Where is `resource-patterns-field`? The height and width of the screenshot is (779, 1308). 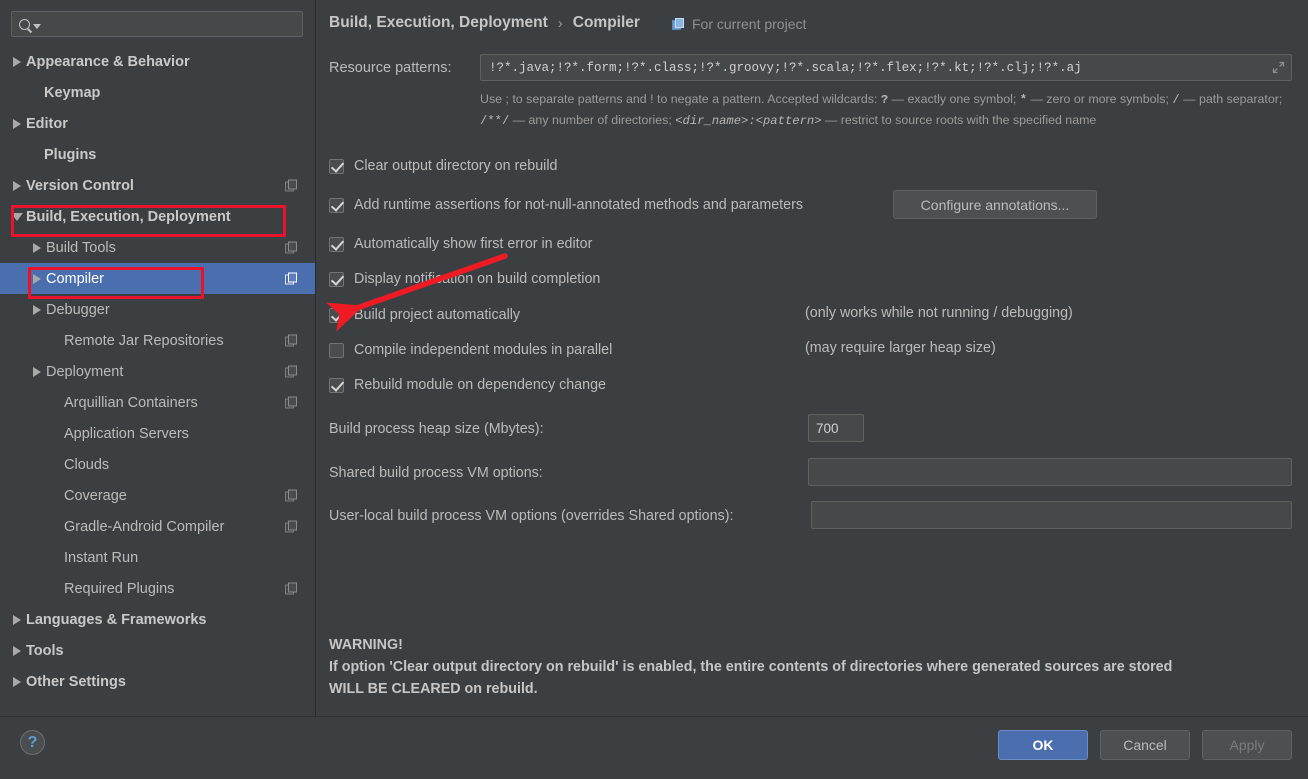
resource-patterns-field is located at coordinates (886, 67).